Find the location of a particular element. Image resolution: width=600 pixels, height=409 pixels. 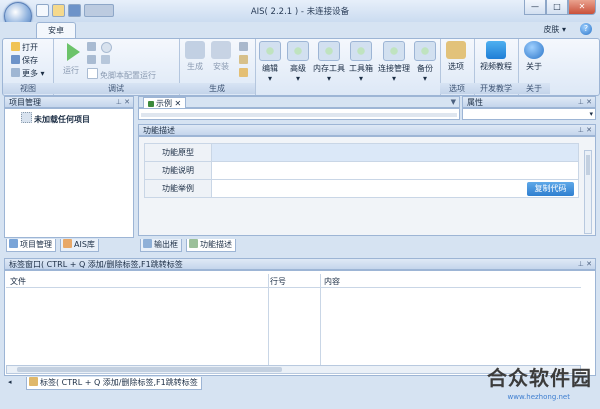

tab-project: 项目管理 is located at coordinates (31, 245).